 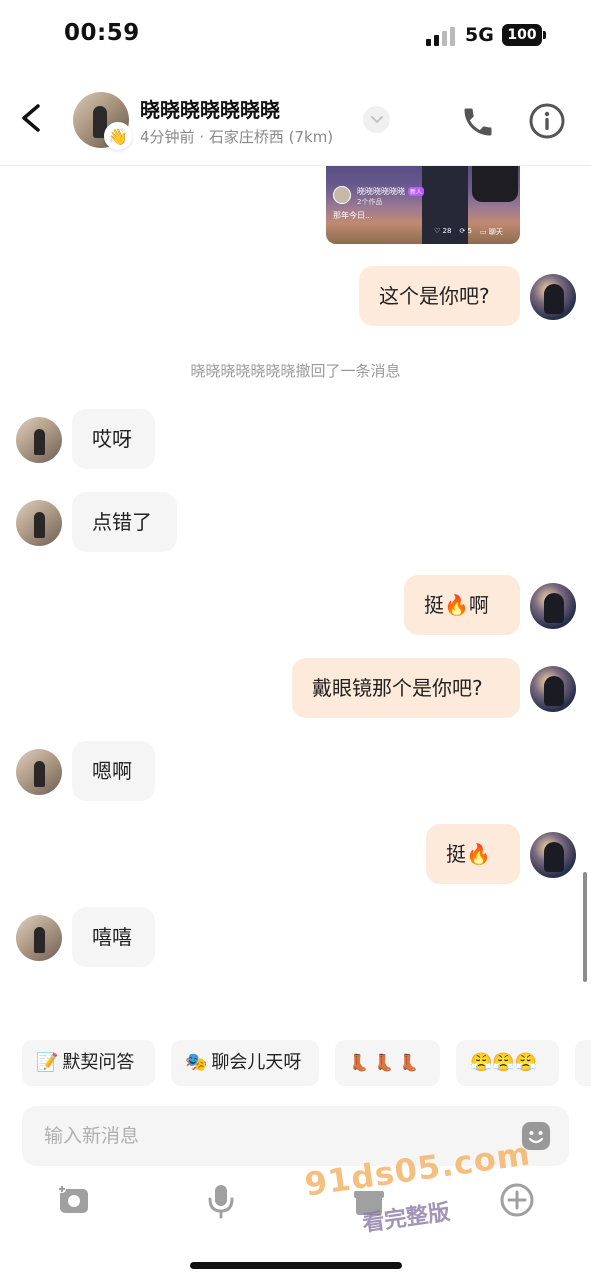 What do you see at coordinates (124, 522) in the screenshot?
I see `message-bubble-incoming: 点错了` at bounding box center [124, 522].